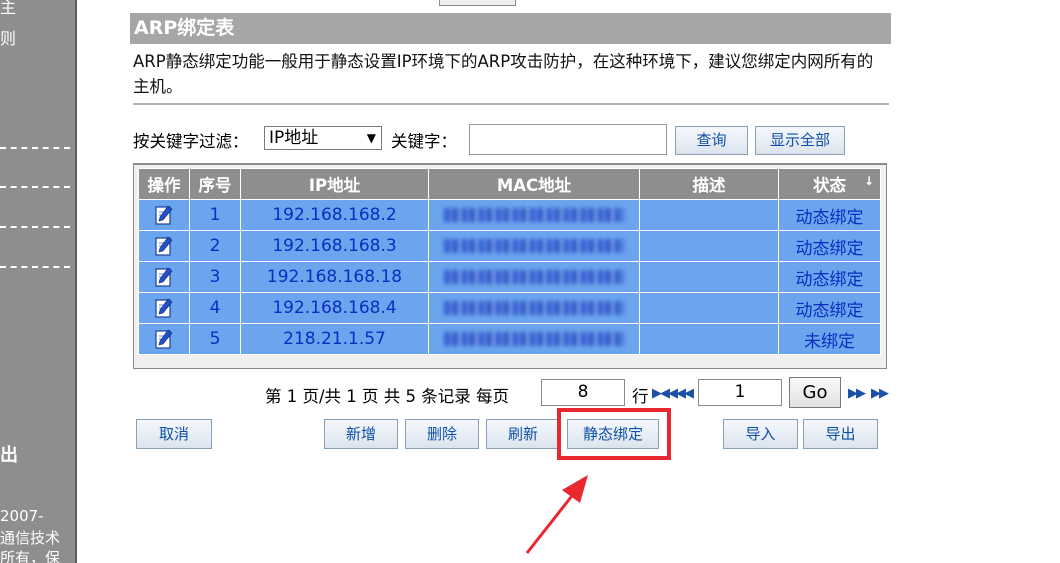 The height and width of the screenshot is (563, 1060). I want to click on table-row: 1 192.168.168.2 动态绑定, so click(509, 215).